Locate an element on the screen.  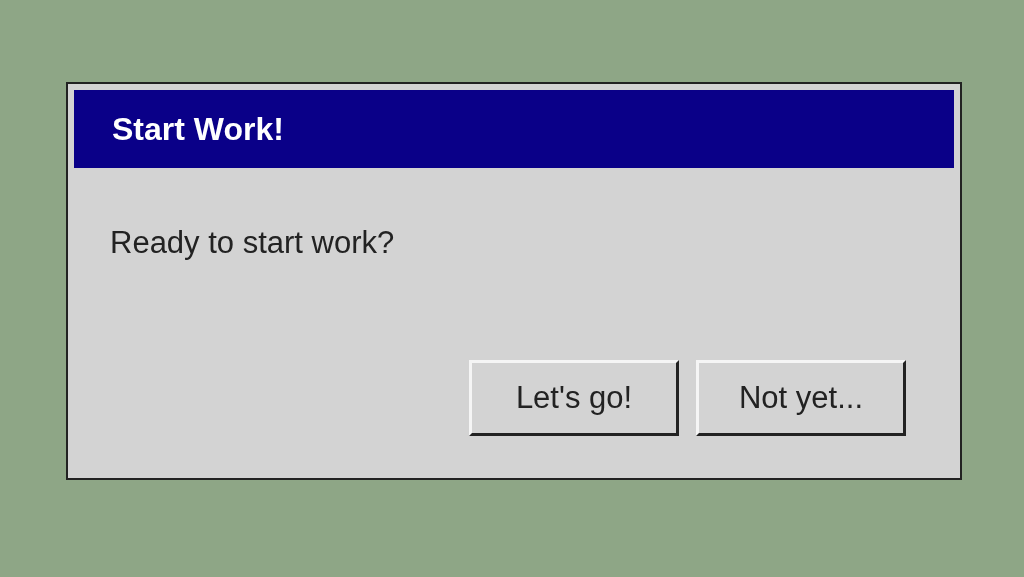
dialog-message: Ready to start work? is located at coordinates (253, 243).